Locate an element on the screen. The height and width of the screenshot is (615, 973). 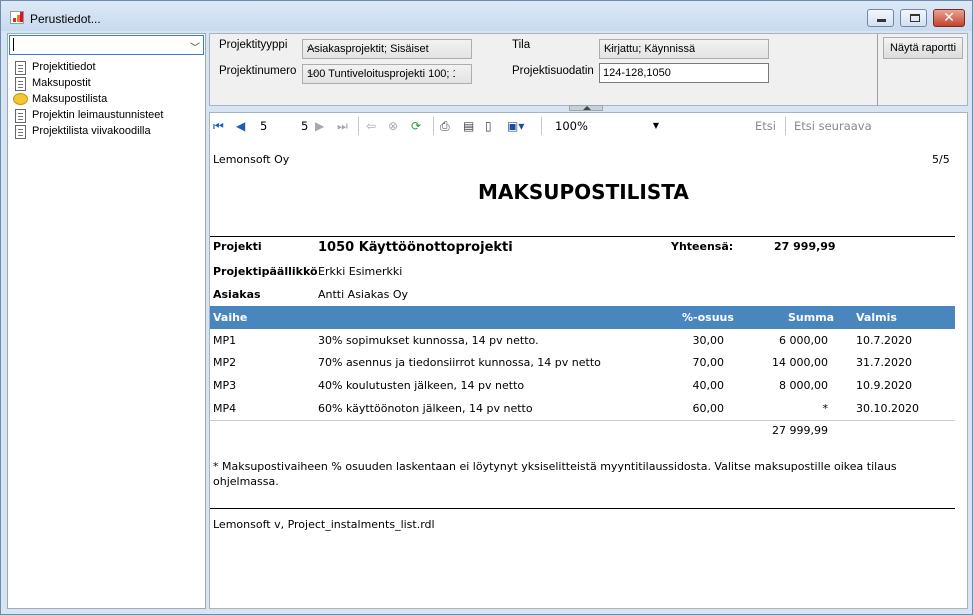
row-valmis: 31.7.2020 is located at coordinates (884, 362).